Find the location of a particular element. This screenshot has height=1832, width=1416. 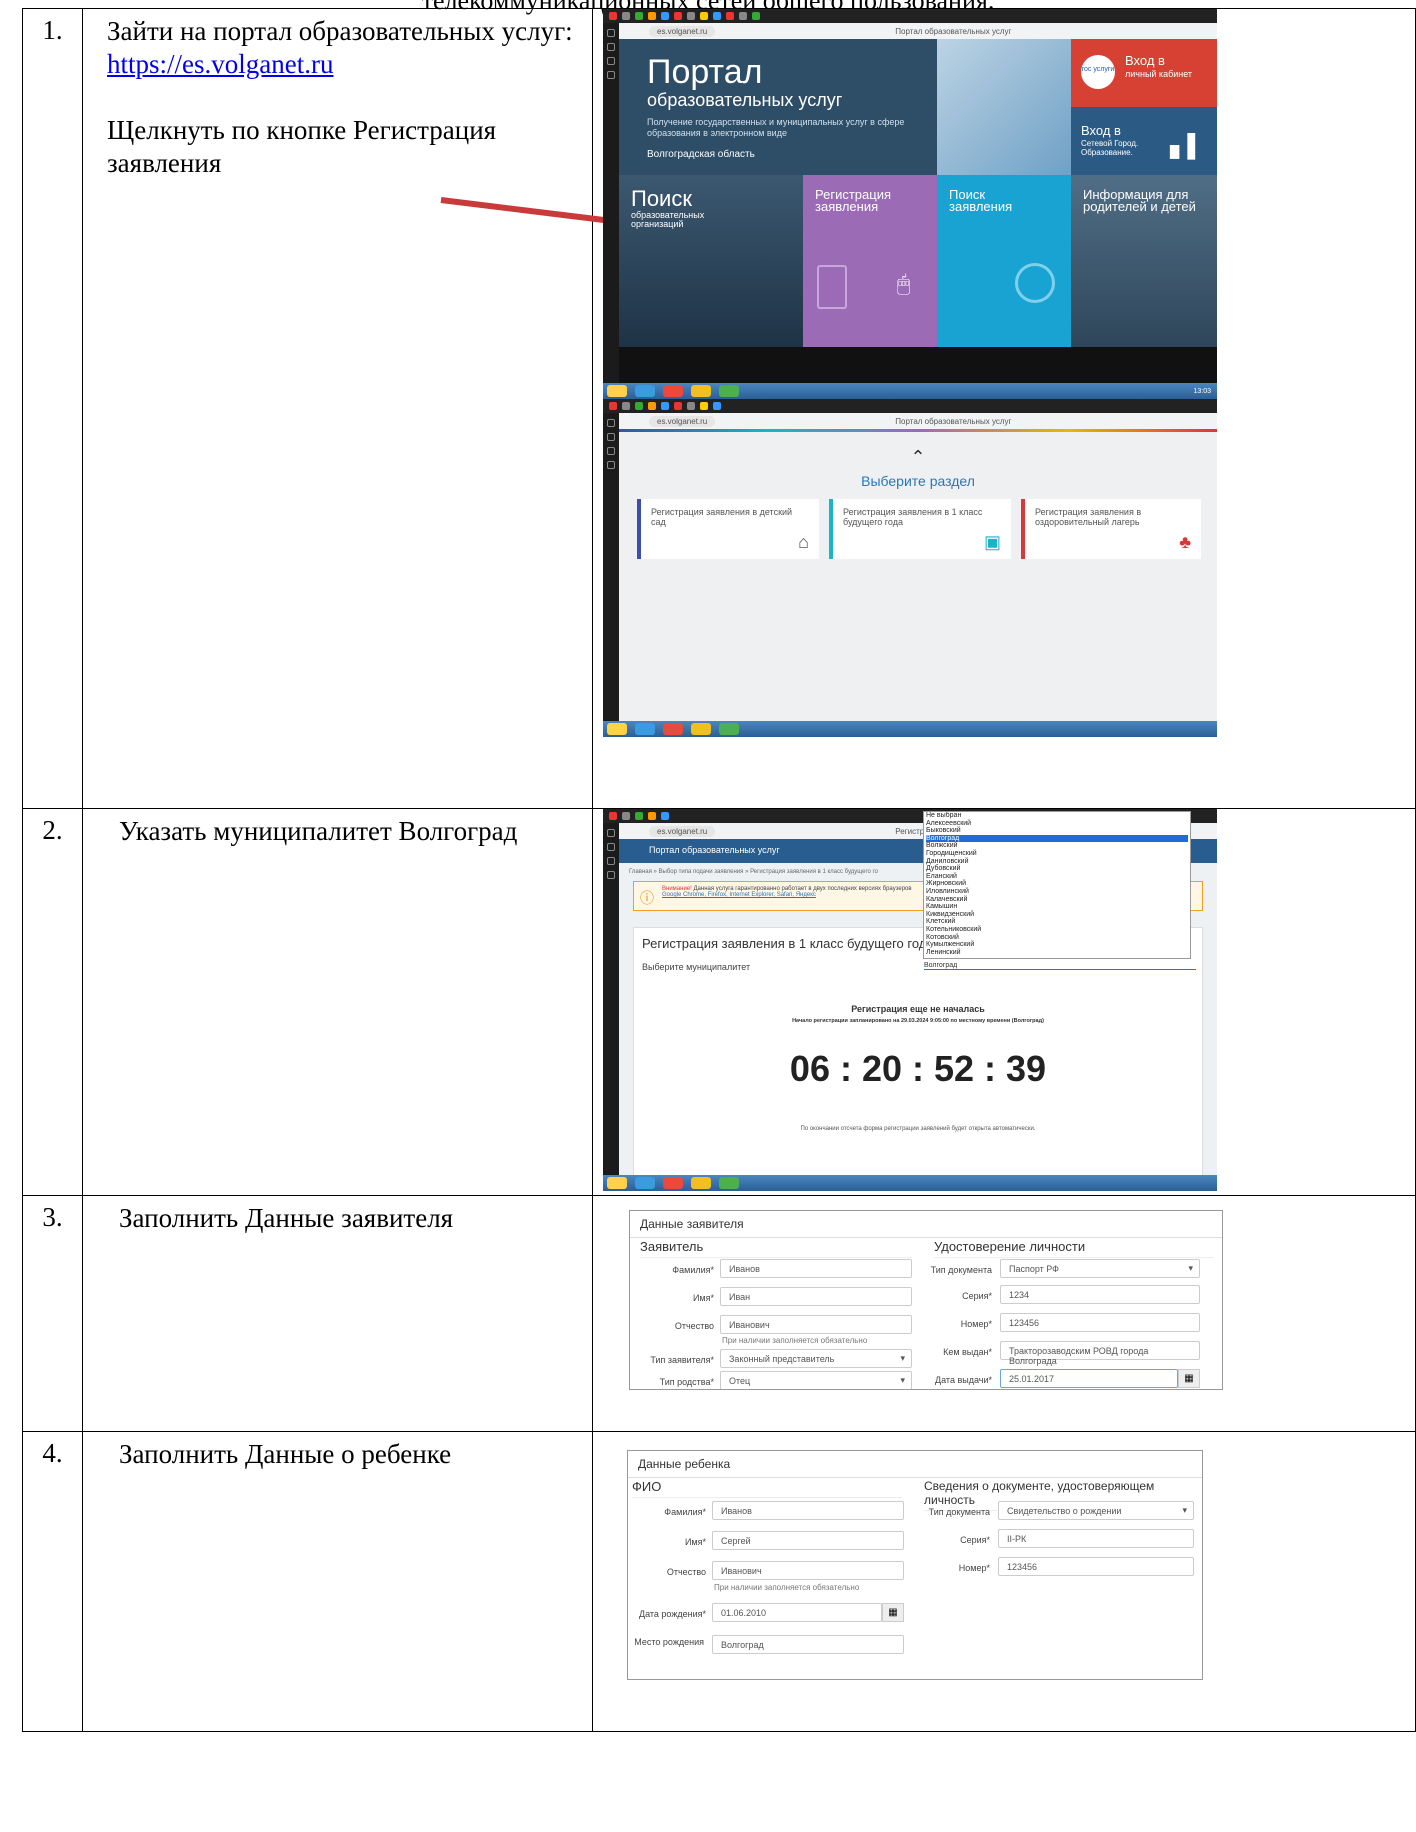

birth-place-field: Волгоград is located at coordinates (808, 1644).